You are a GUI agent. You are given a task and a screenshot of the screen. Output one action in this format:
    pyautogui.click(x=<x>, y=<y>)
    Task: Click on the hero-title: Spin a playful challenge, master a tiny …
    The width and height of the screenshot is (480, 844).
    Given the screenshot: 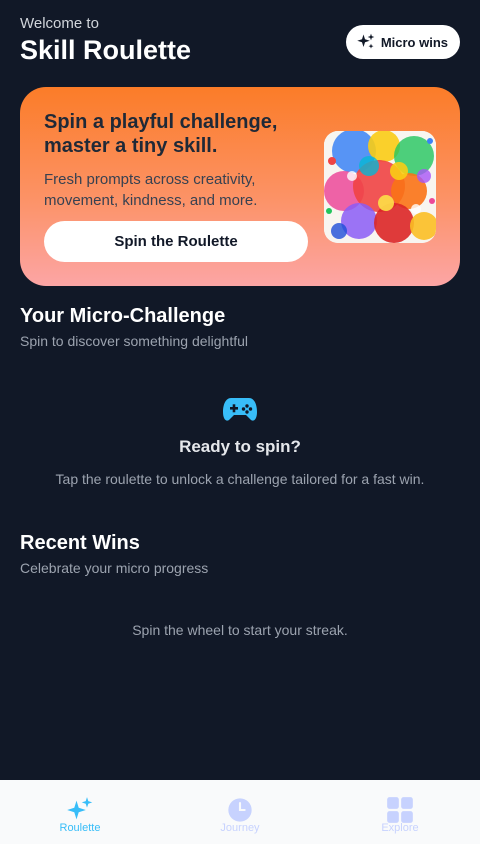 What is the action you would take?
    pyautogui.click(x=161, y=134)
    